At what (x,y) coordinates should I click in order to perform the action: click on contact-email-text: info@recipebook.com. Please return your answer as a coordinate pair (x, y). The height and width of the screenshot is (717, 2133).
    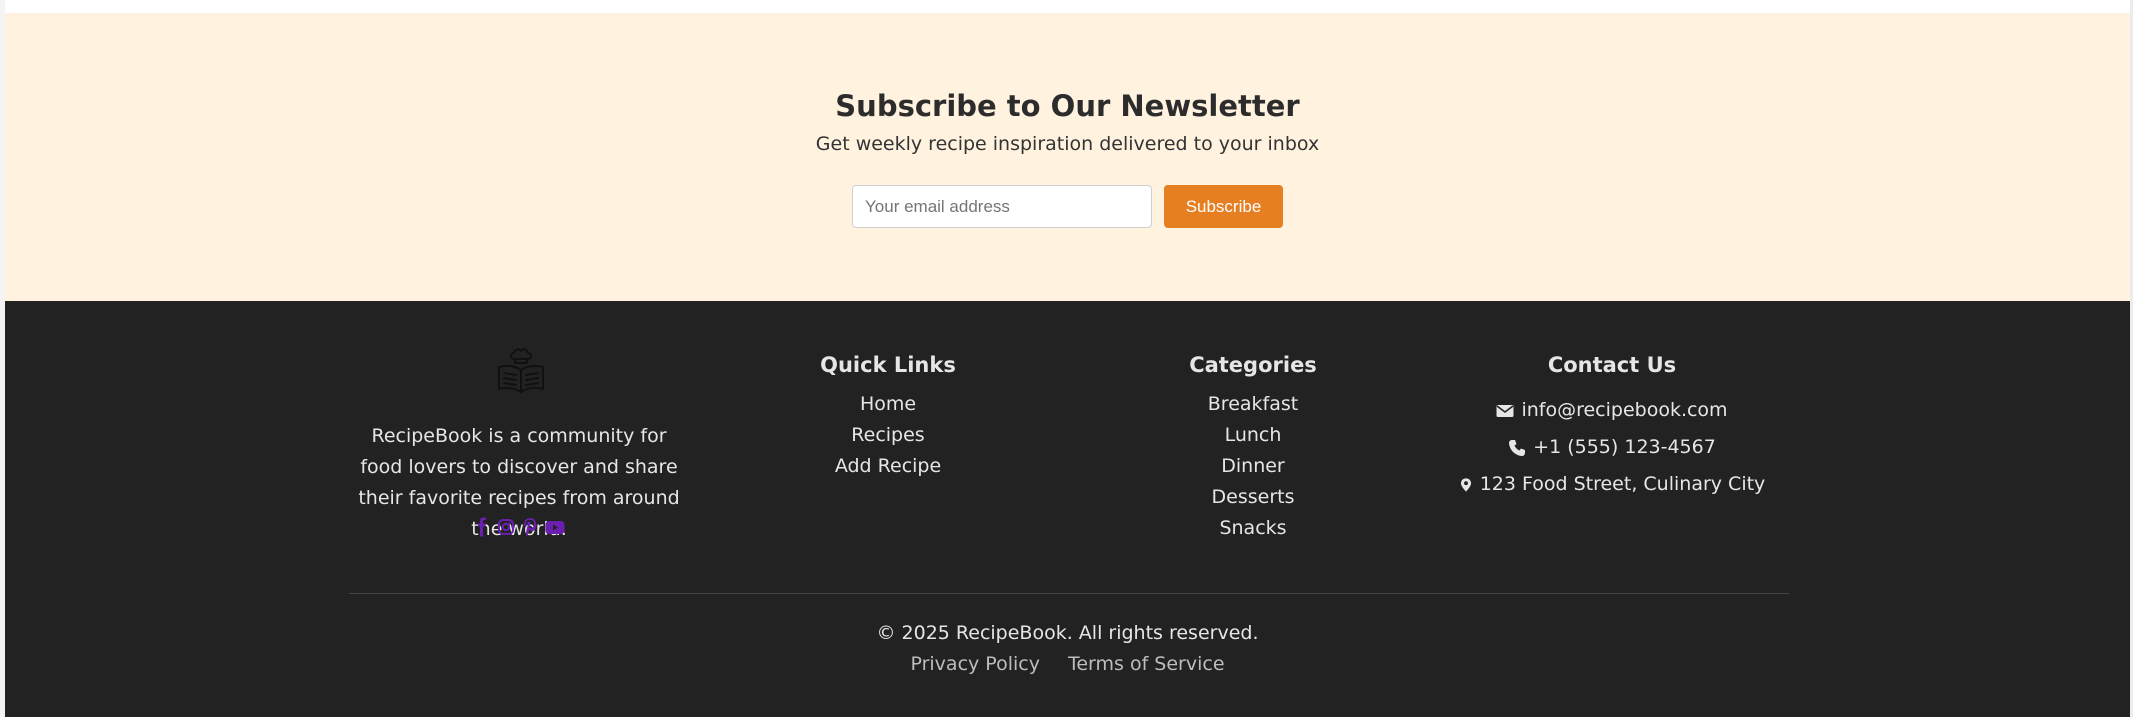
    Looking at the image, I should click on (1624, 410).